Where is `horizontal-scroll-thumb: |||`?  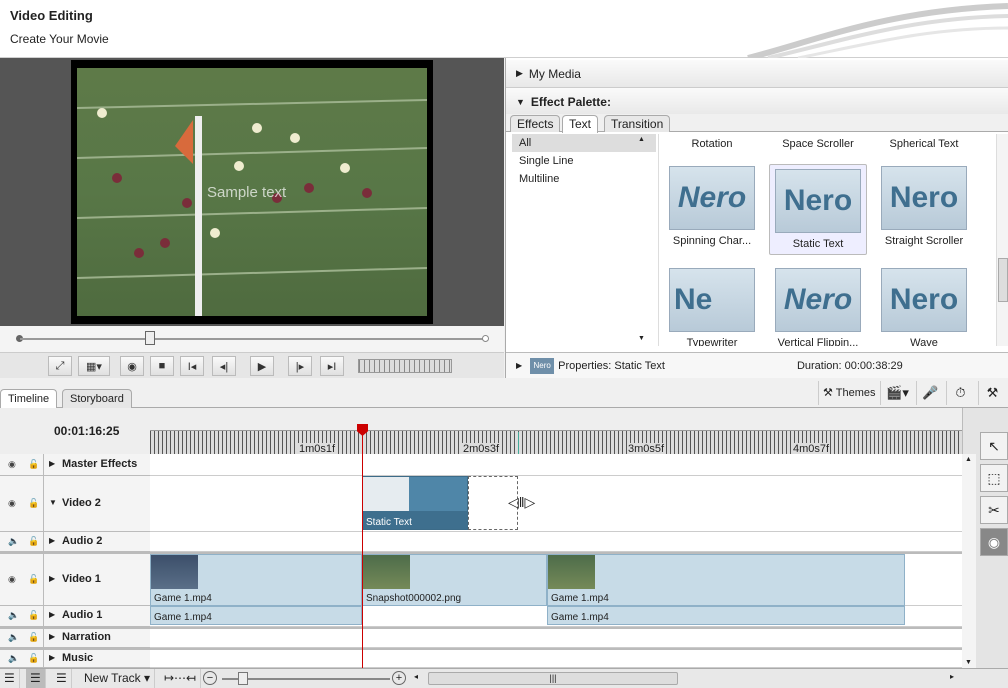 horizontal-scroll-thumb: ||| is located at coordinates (553, 678).